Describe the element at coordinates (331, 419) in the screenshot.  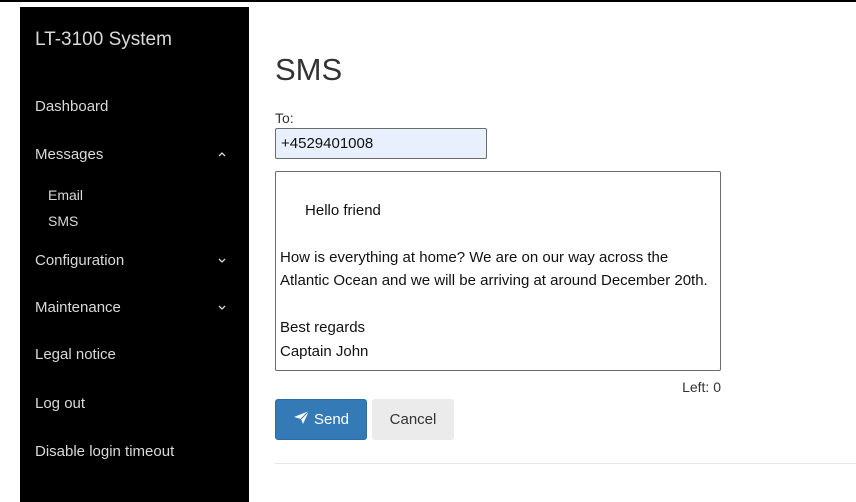
I see `send-button-label: Send` at that location.